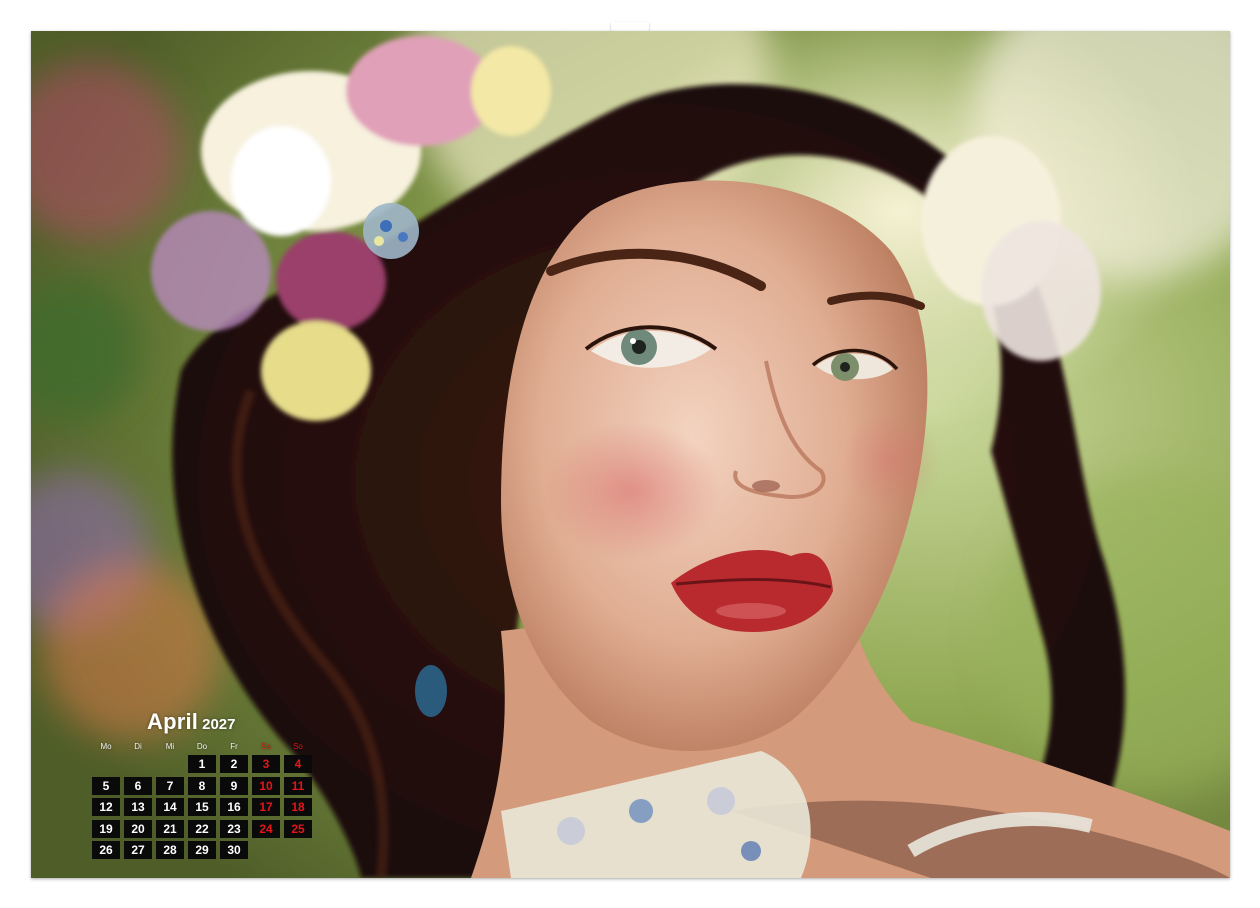 The width and height of the screenshot is (1260, 908). I want to click on day-cell: 17, so click(266, 807).